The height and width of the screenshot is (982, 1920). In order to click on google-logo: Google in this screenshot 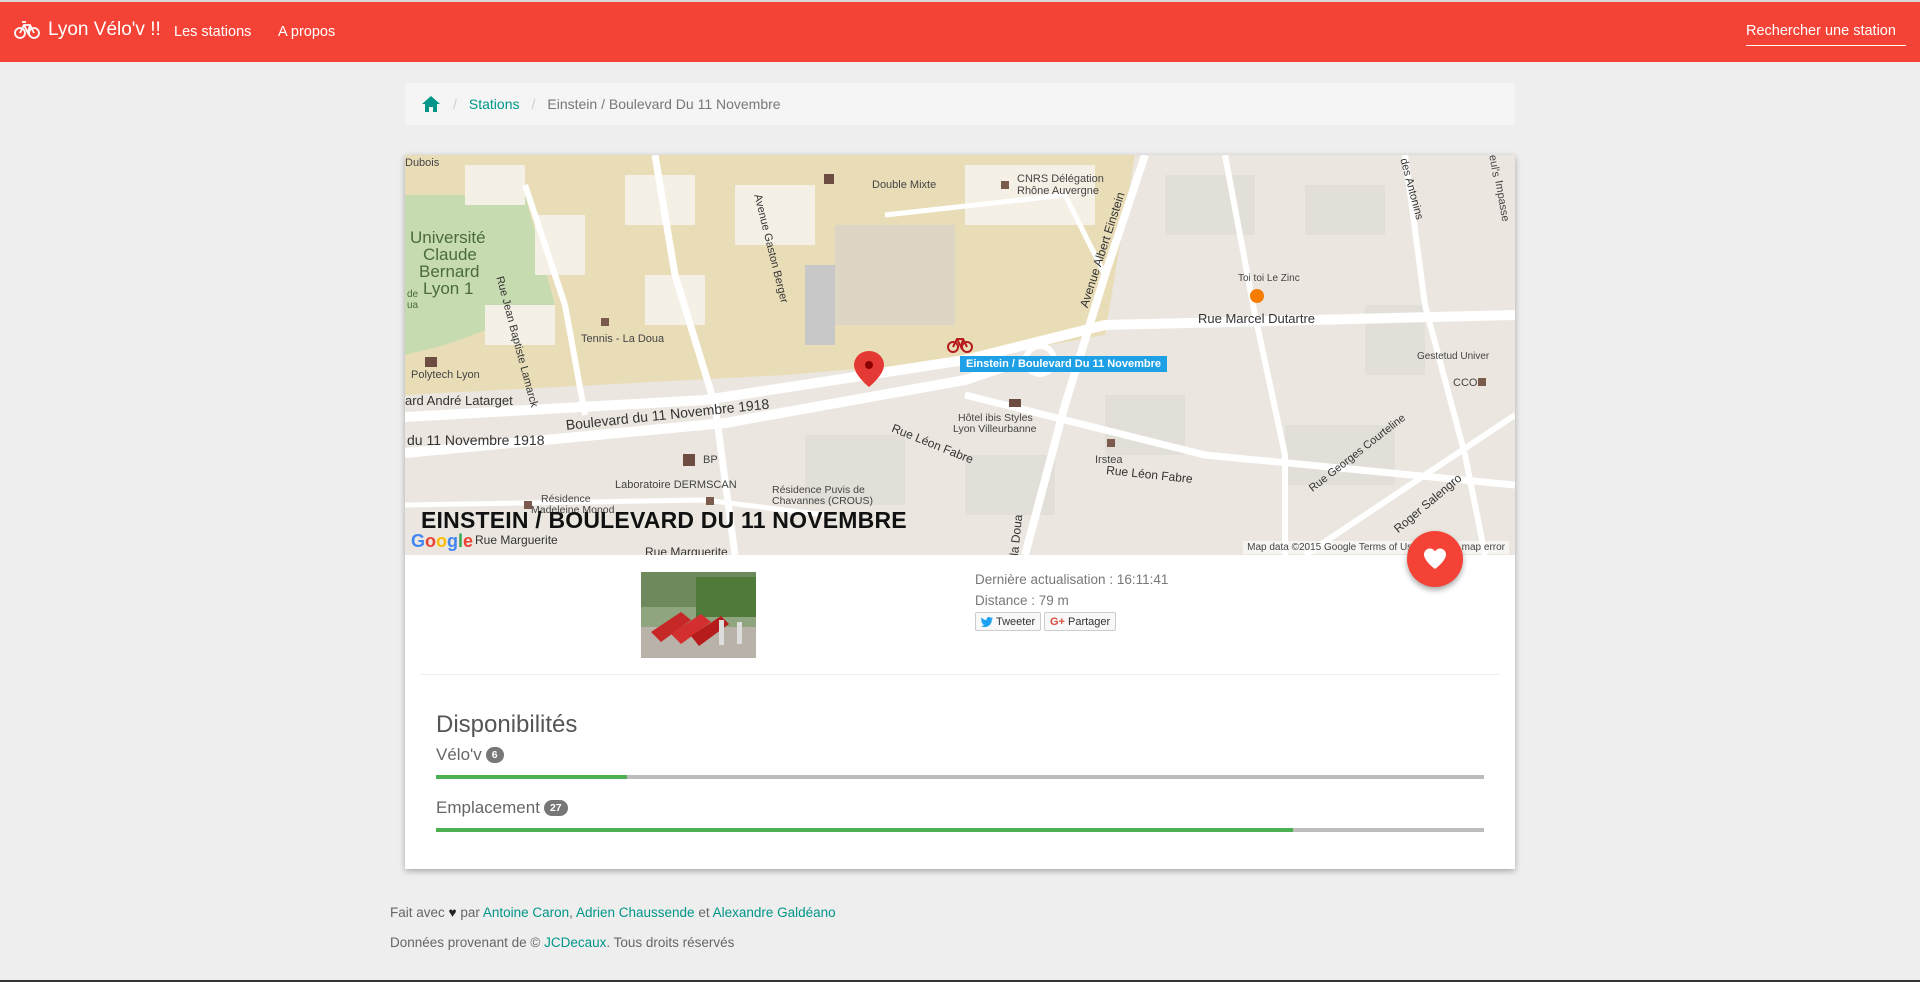, I will do `click(442, 541)`.